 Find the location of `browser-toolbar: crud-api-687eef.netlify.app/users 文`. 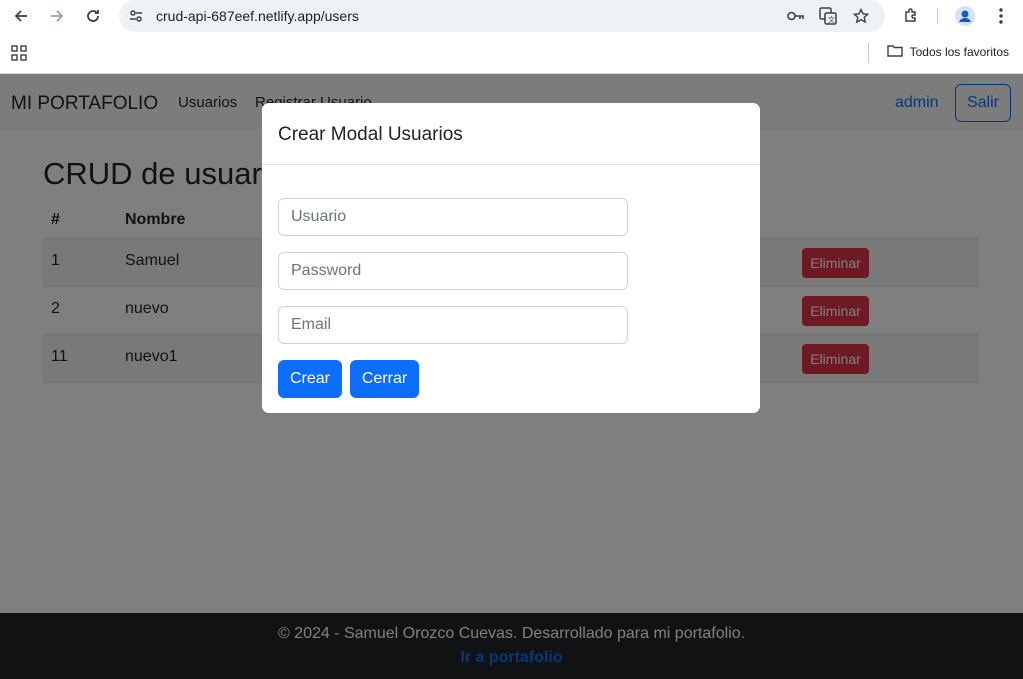

browser-toolbar: crud-api-687eef.netlify.app/users 文 is located at coordinates (511, 16).